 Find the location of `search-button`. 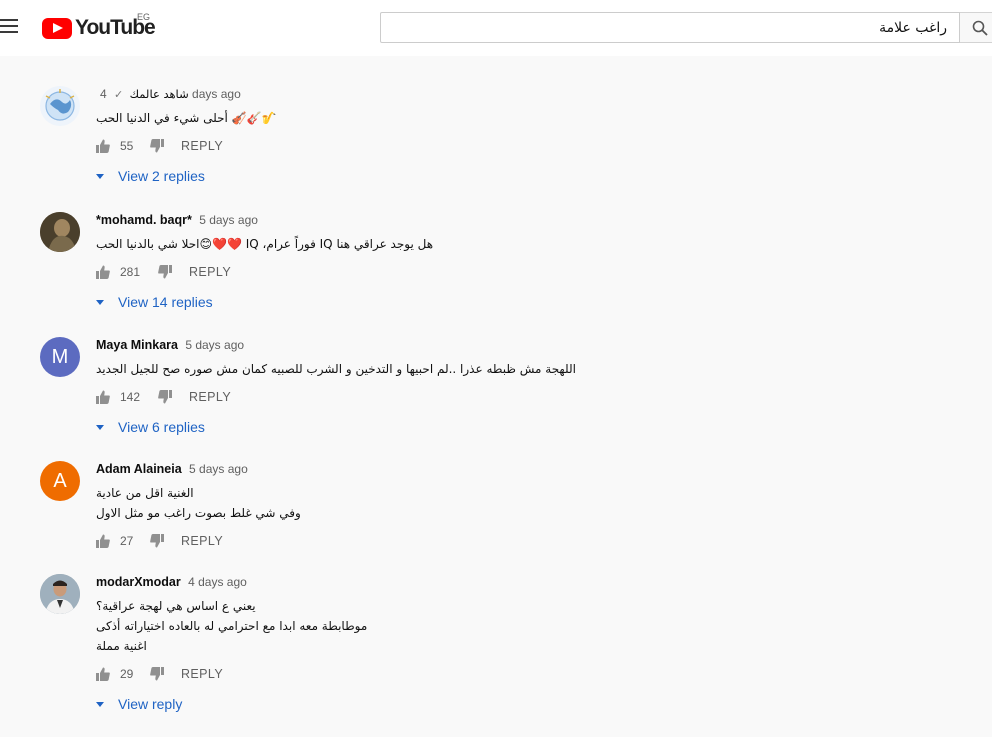

search-button is located at coordinates (976, 27).